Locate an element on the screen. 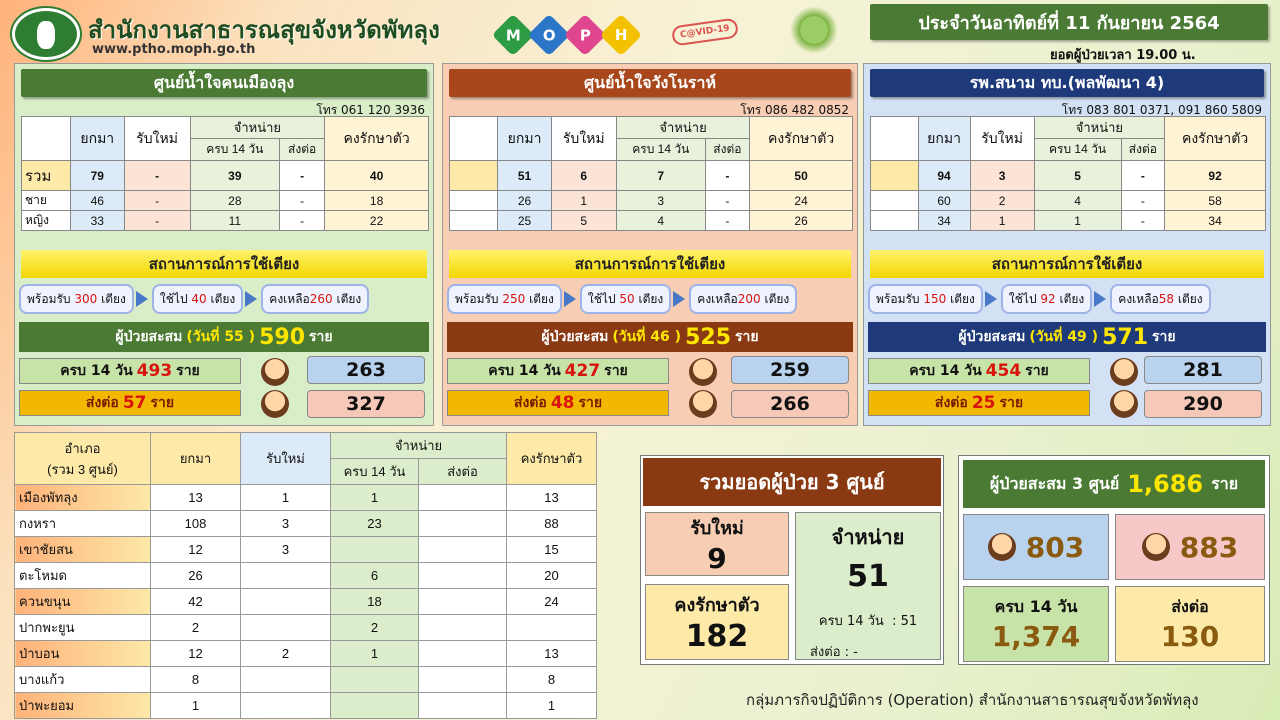 The image size is (1280, 720). row-total-cell: 6 is located at coordinates (583, 175).